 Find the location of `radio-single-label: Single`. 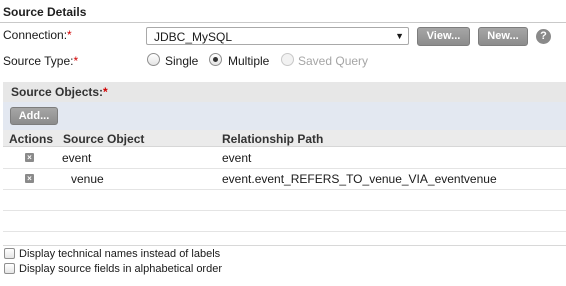

radio-single-label: Single is located at coordinates (181, 61).